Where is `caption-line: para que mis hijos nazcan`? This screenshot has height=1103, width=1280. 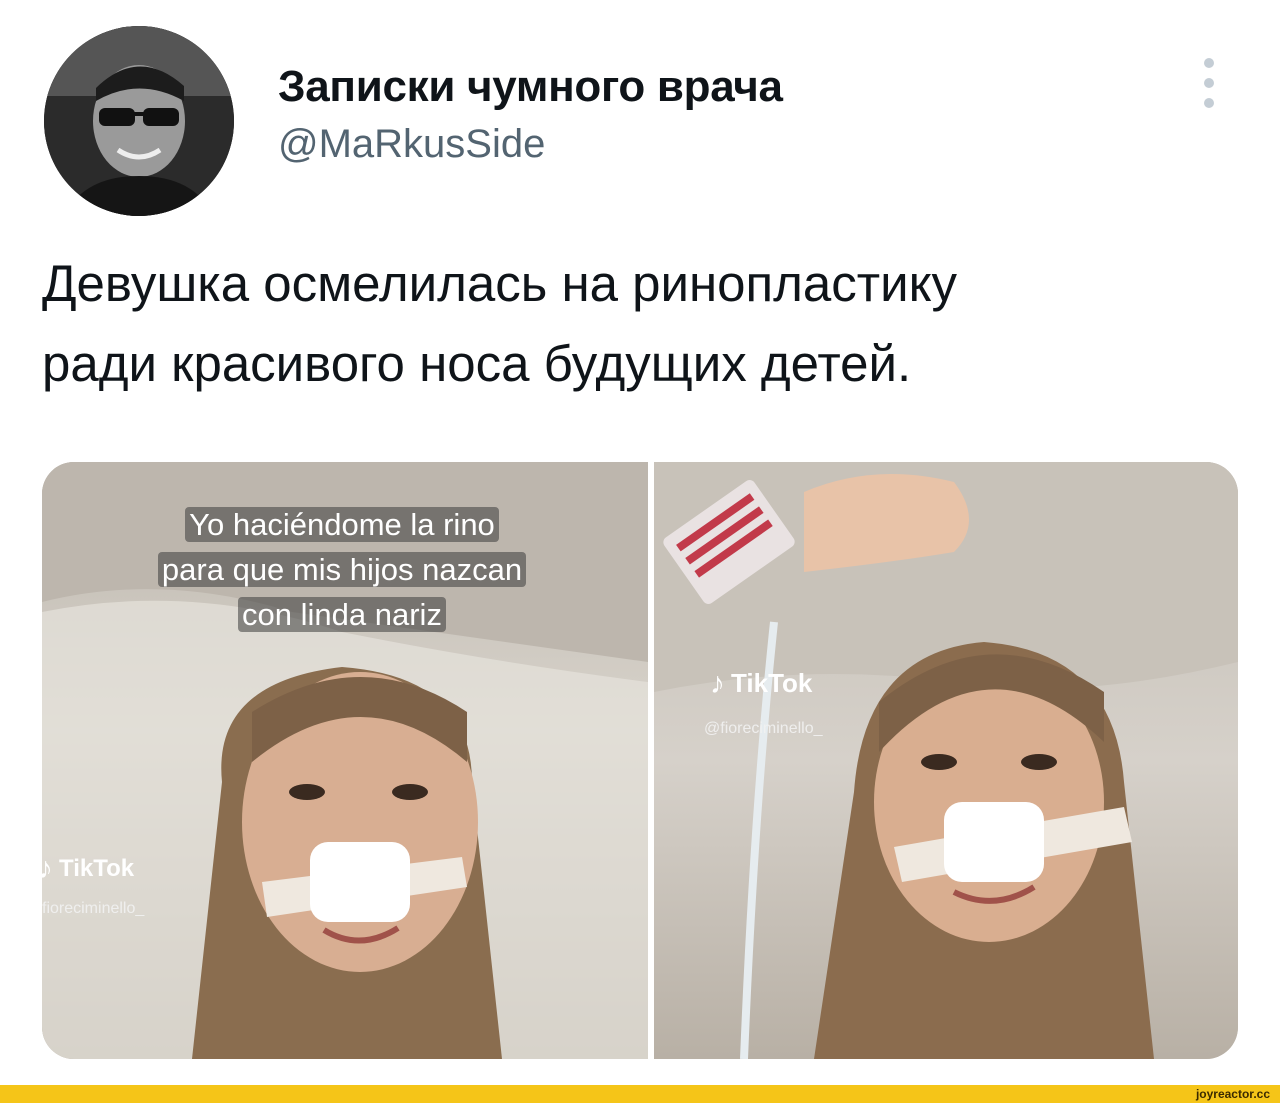
caption-line: para que mis hijos nazcan is located at coordinates (342, 569).